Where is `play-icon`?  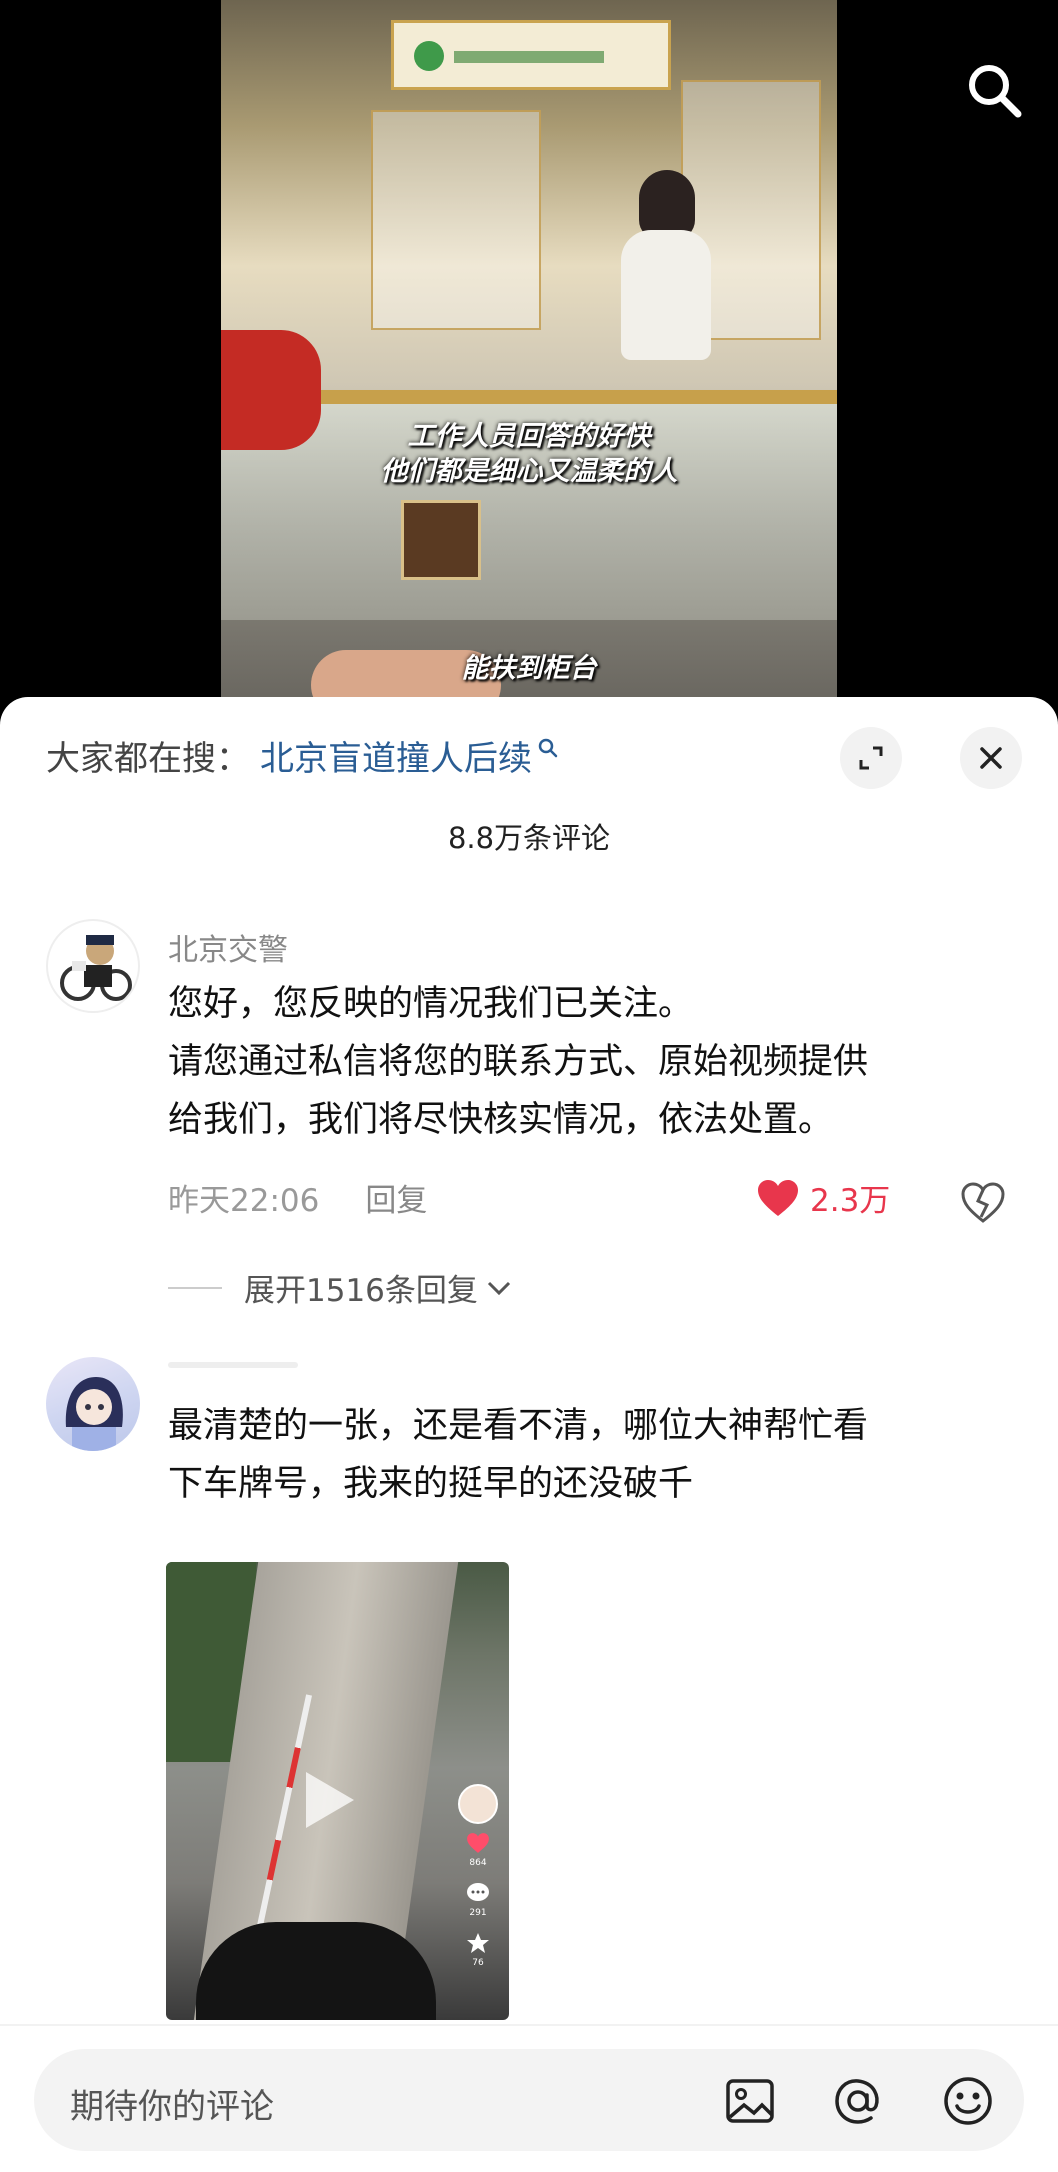 play-icon is located at coordinates (330, 1800).